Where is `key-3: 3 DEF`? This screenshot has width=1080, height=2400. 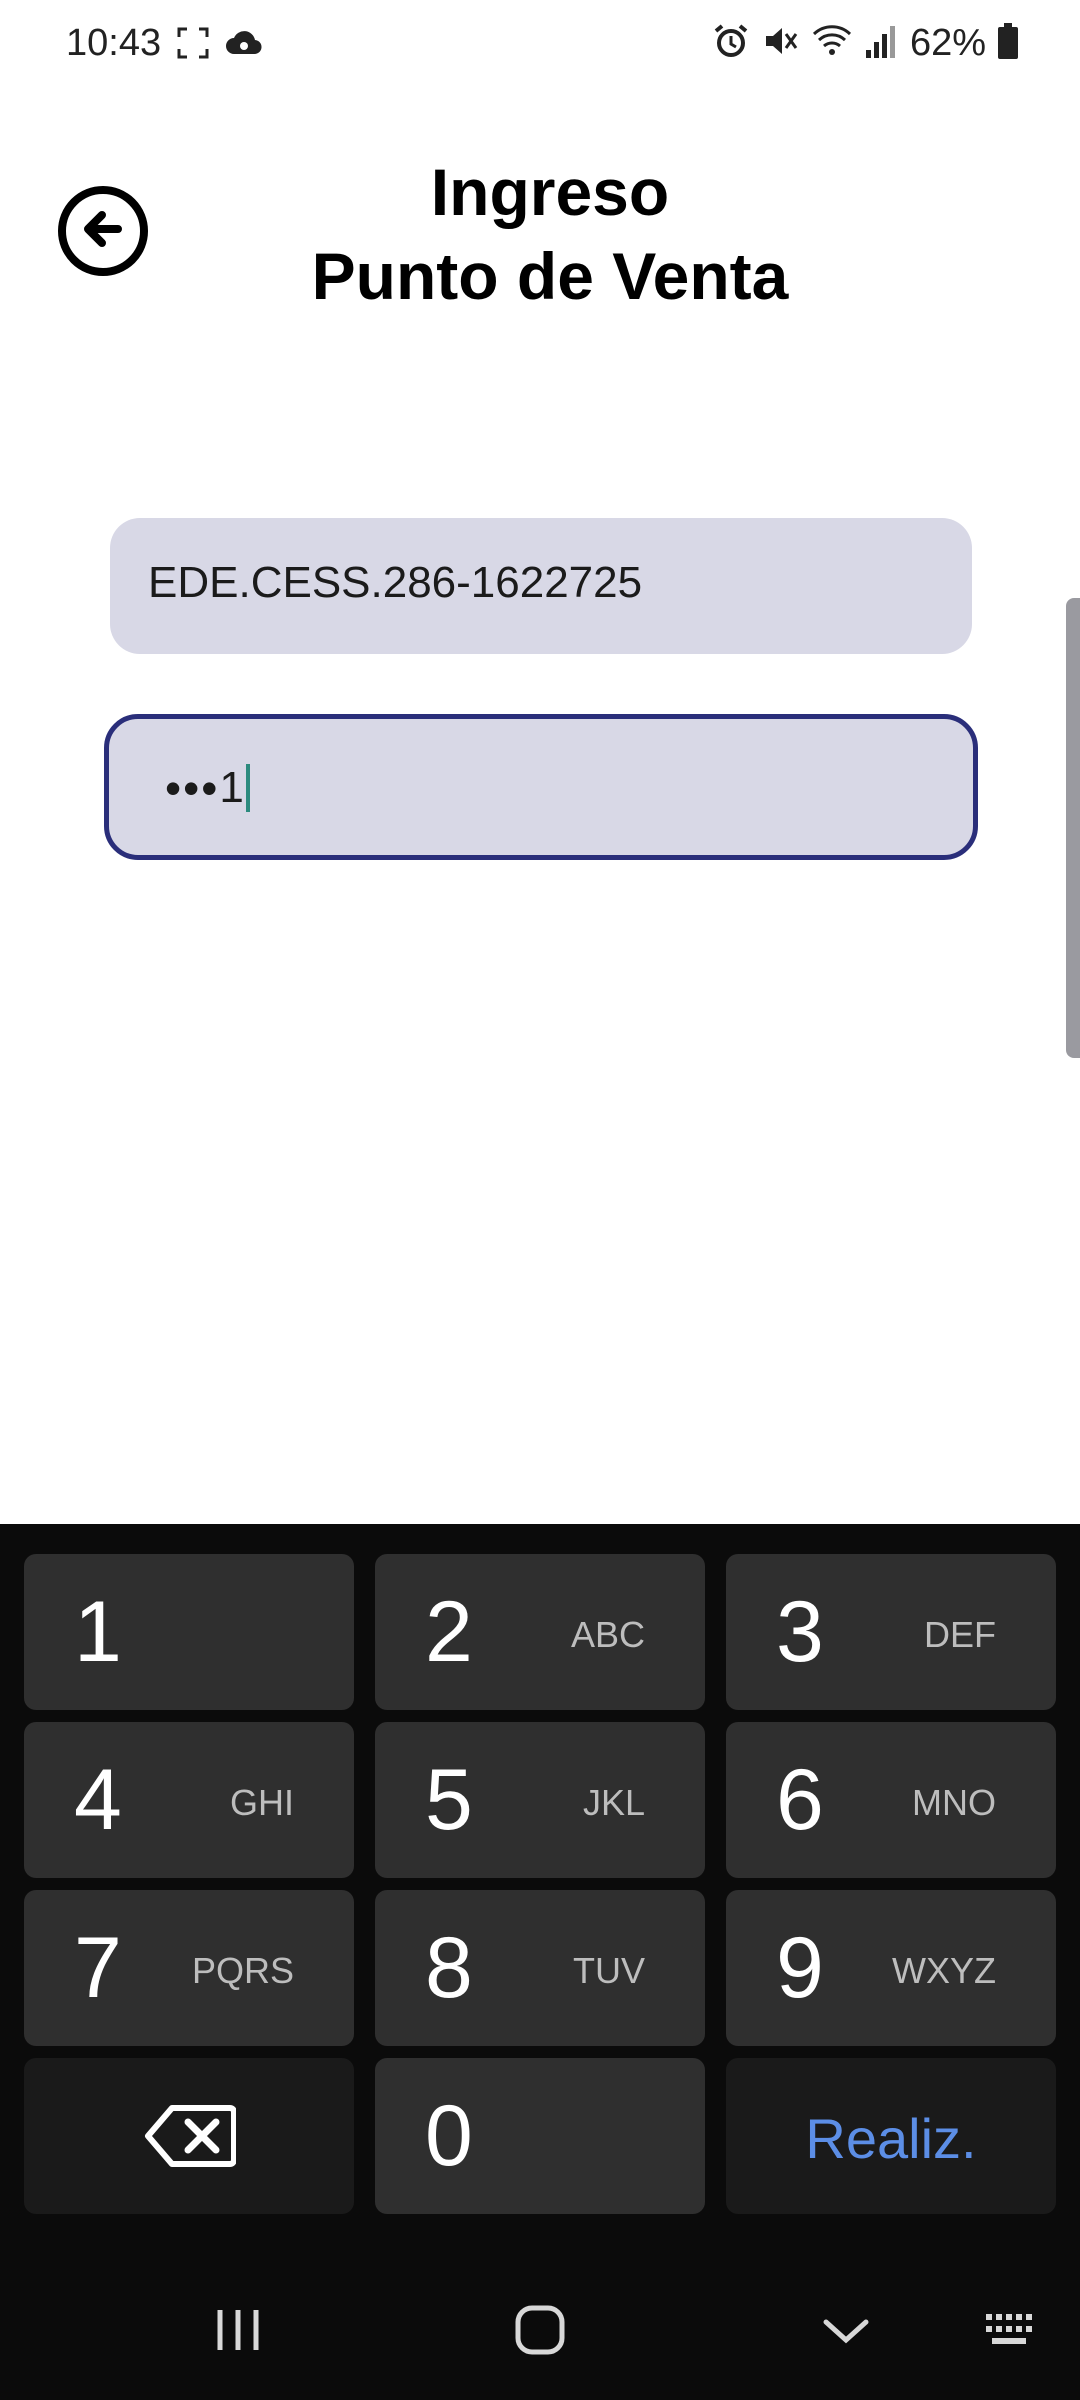 key-3: 3 DEF is located at coordinates (891, 1632).